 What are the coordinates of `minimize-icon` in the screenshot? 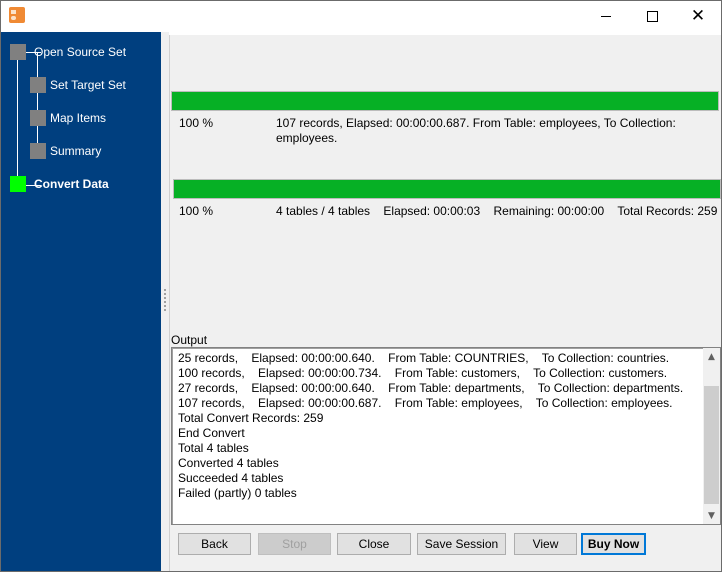 It's located at (606, 16).